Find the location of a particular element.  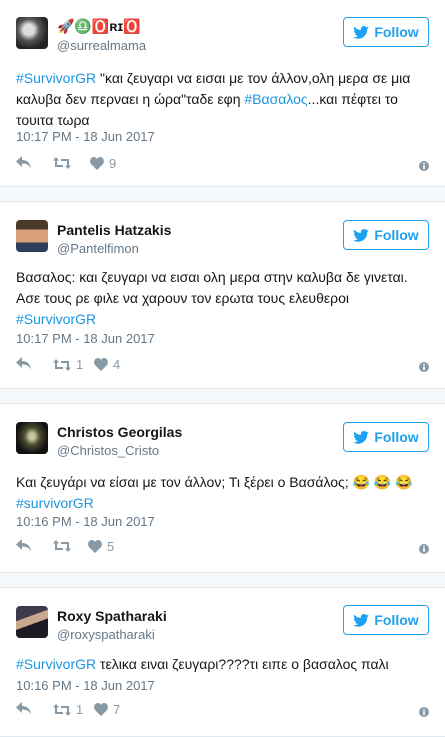

like-button: 7 is located at coordinates (107, 709).